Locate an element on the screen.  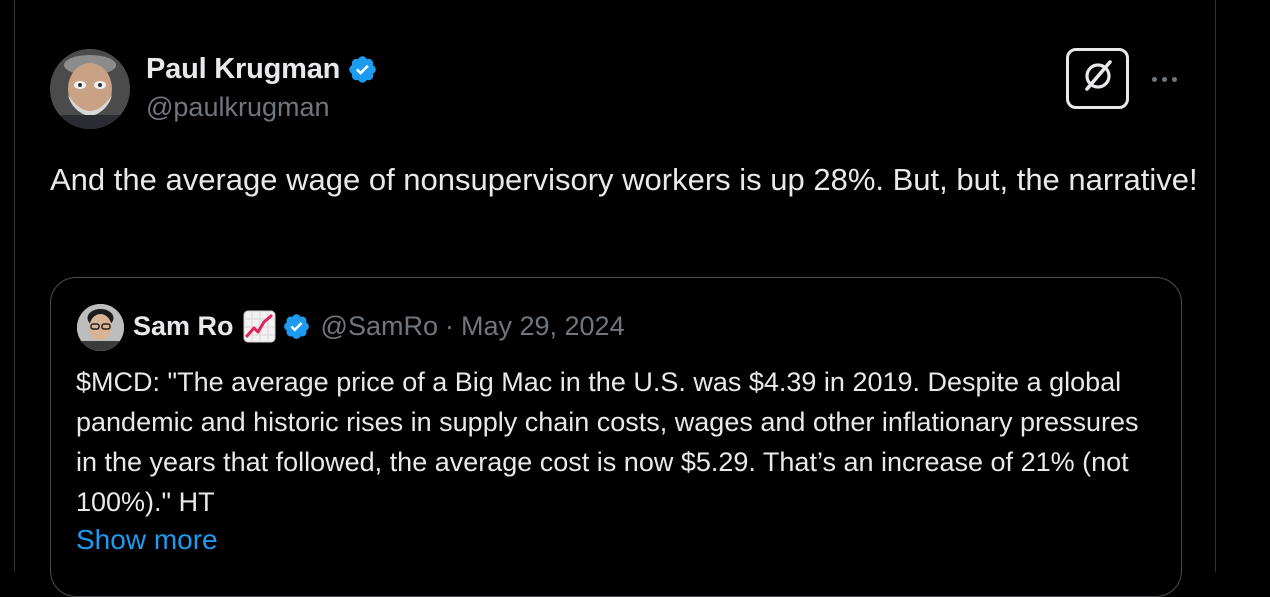
quoted-author-handle: @SamRo is located at coordinates (379, 326).